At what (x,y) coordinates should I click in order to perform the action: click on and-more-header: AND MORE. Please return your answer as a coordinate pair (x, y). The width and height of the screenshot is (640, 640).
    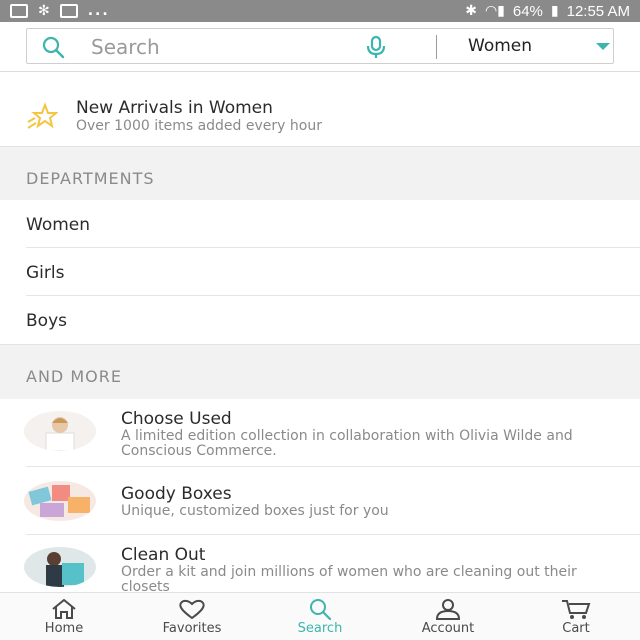
    Looking at the image, I should click on (320, 371).